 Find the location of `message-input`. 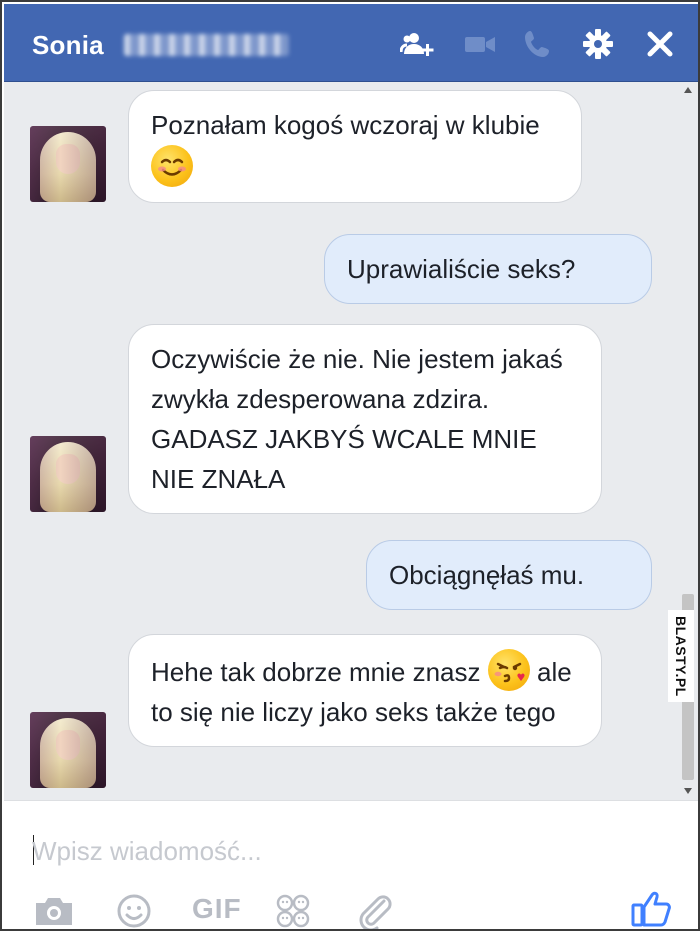

message-input is located at coordinates (332, 851).